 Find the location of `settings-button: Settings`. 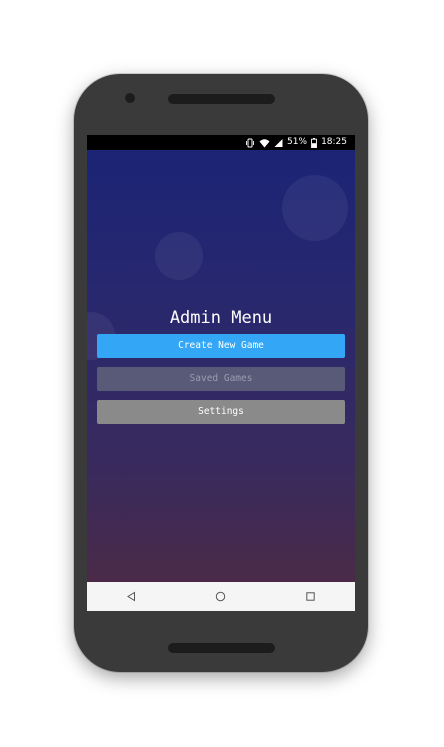

settings-button: Settings is located at coordinates (221, 412).